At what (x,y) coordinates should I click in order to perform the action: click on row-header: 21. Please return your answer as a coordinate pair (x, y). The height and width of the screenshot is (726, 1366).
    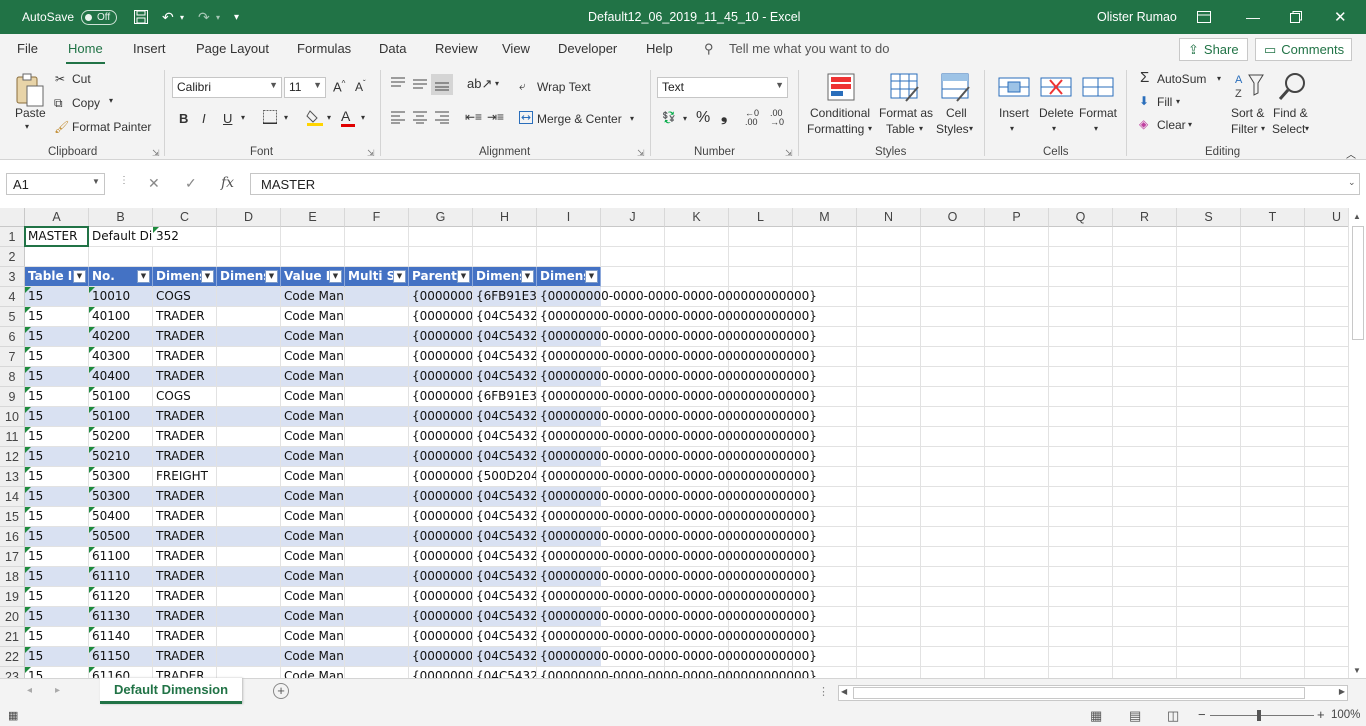
    Looking at the image, I should click on (12, 637).